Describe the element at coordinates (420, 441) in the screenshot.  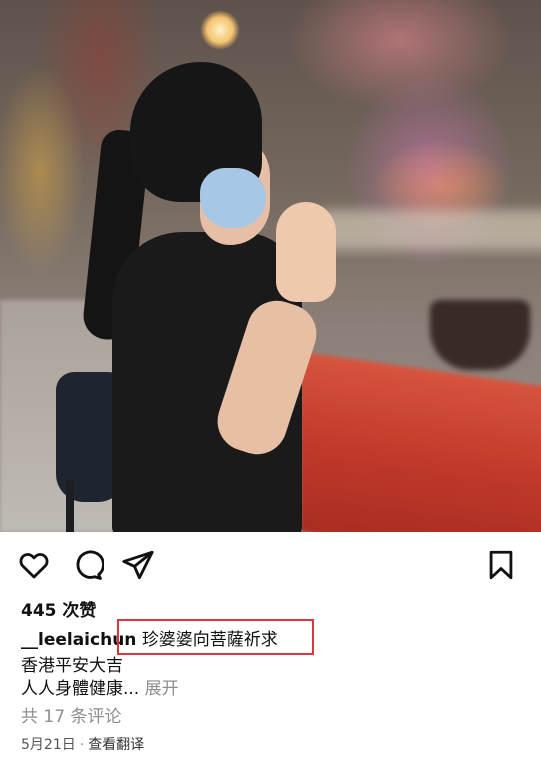
I see `red-altar` at that location.